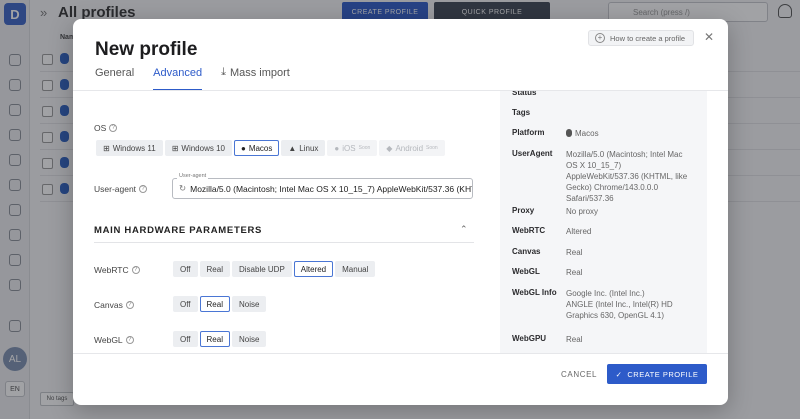 The height and width of the screenshot is (419, 800). I want to click on plus-circle-icon: +, so click(600, 38).